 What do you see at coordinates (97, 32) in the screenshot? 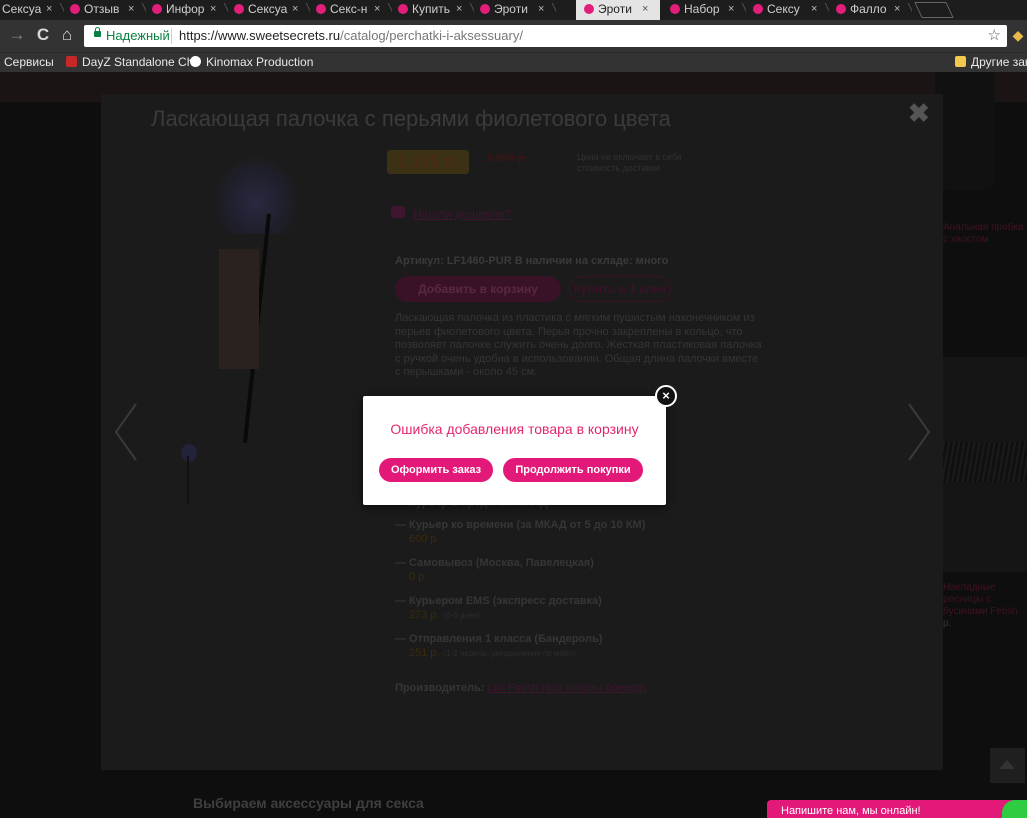
I see `lock-icon` at bounding box center [97, 32].